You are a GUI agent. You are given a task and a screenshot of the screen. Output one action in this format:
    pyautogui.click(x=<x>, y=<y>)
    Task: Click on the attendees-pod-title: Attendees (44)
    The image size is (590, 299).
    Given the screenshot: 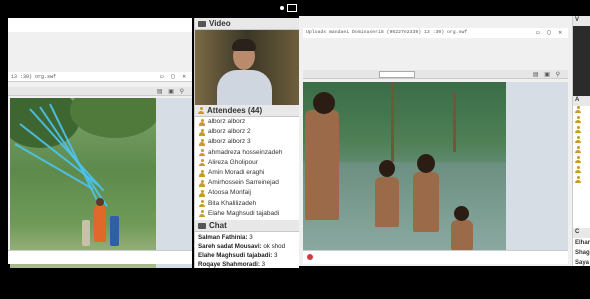 What is the action you would take?
    pyautogui.click(x=235, y=110)
    